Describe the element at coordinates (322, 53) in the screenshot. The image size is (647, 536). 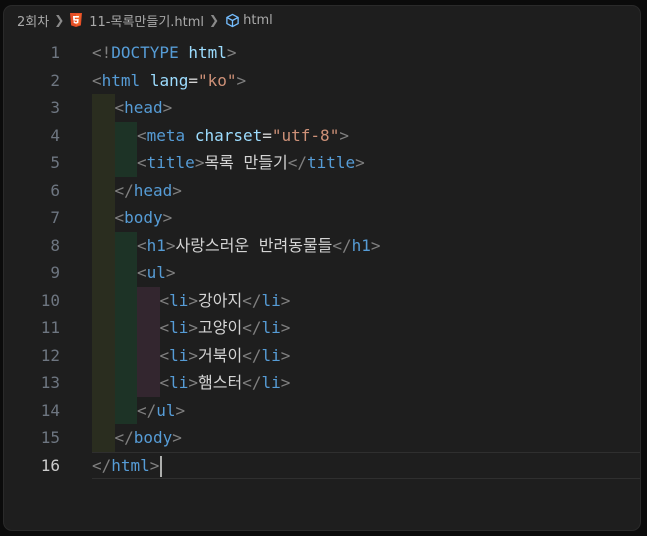
I see `code-line: 1 <!DOCTYPE html>` at that location.